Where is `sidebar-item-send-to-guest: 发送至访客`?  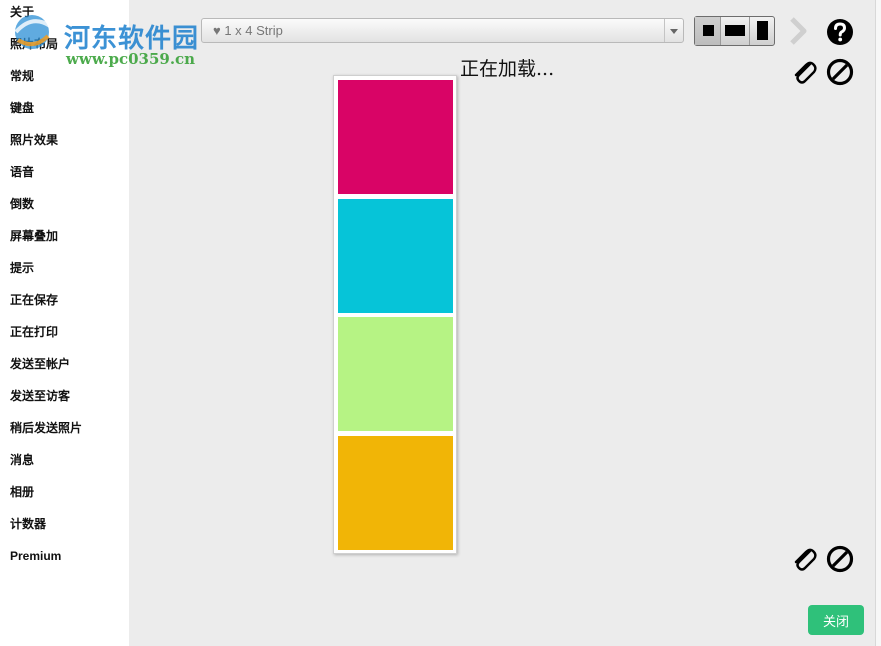 sidebar-item-send-to-guest: 发送至访客 is located at coordinates (40, 396).